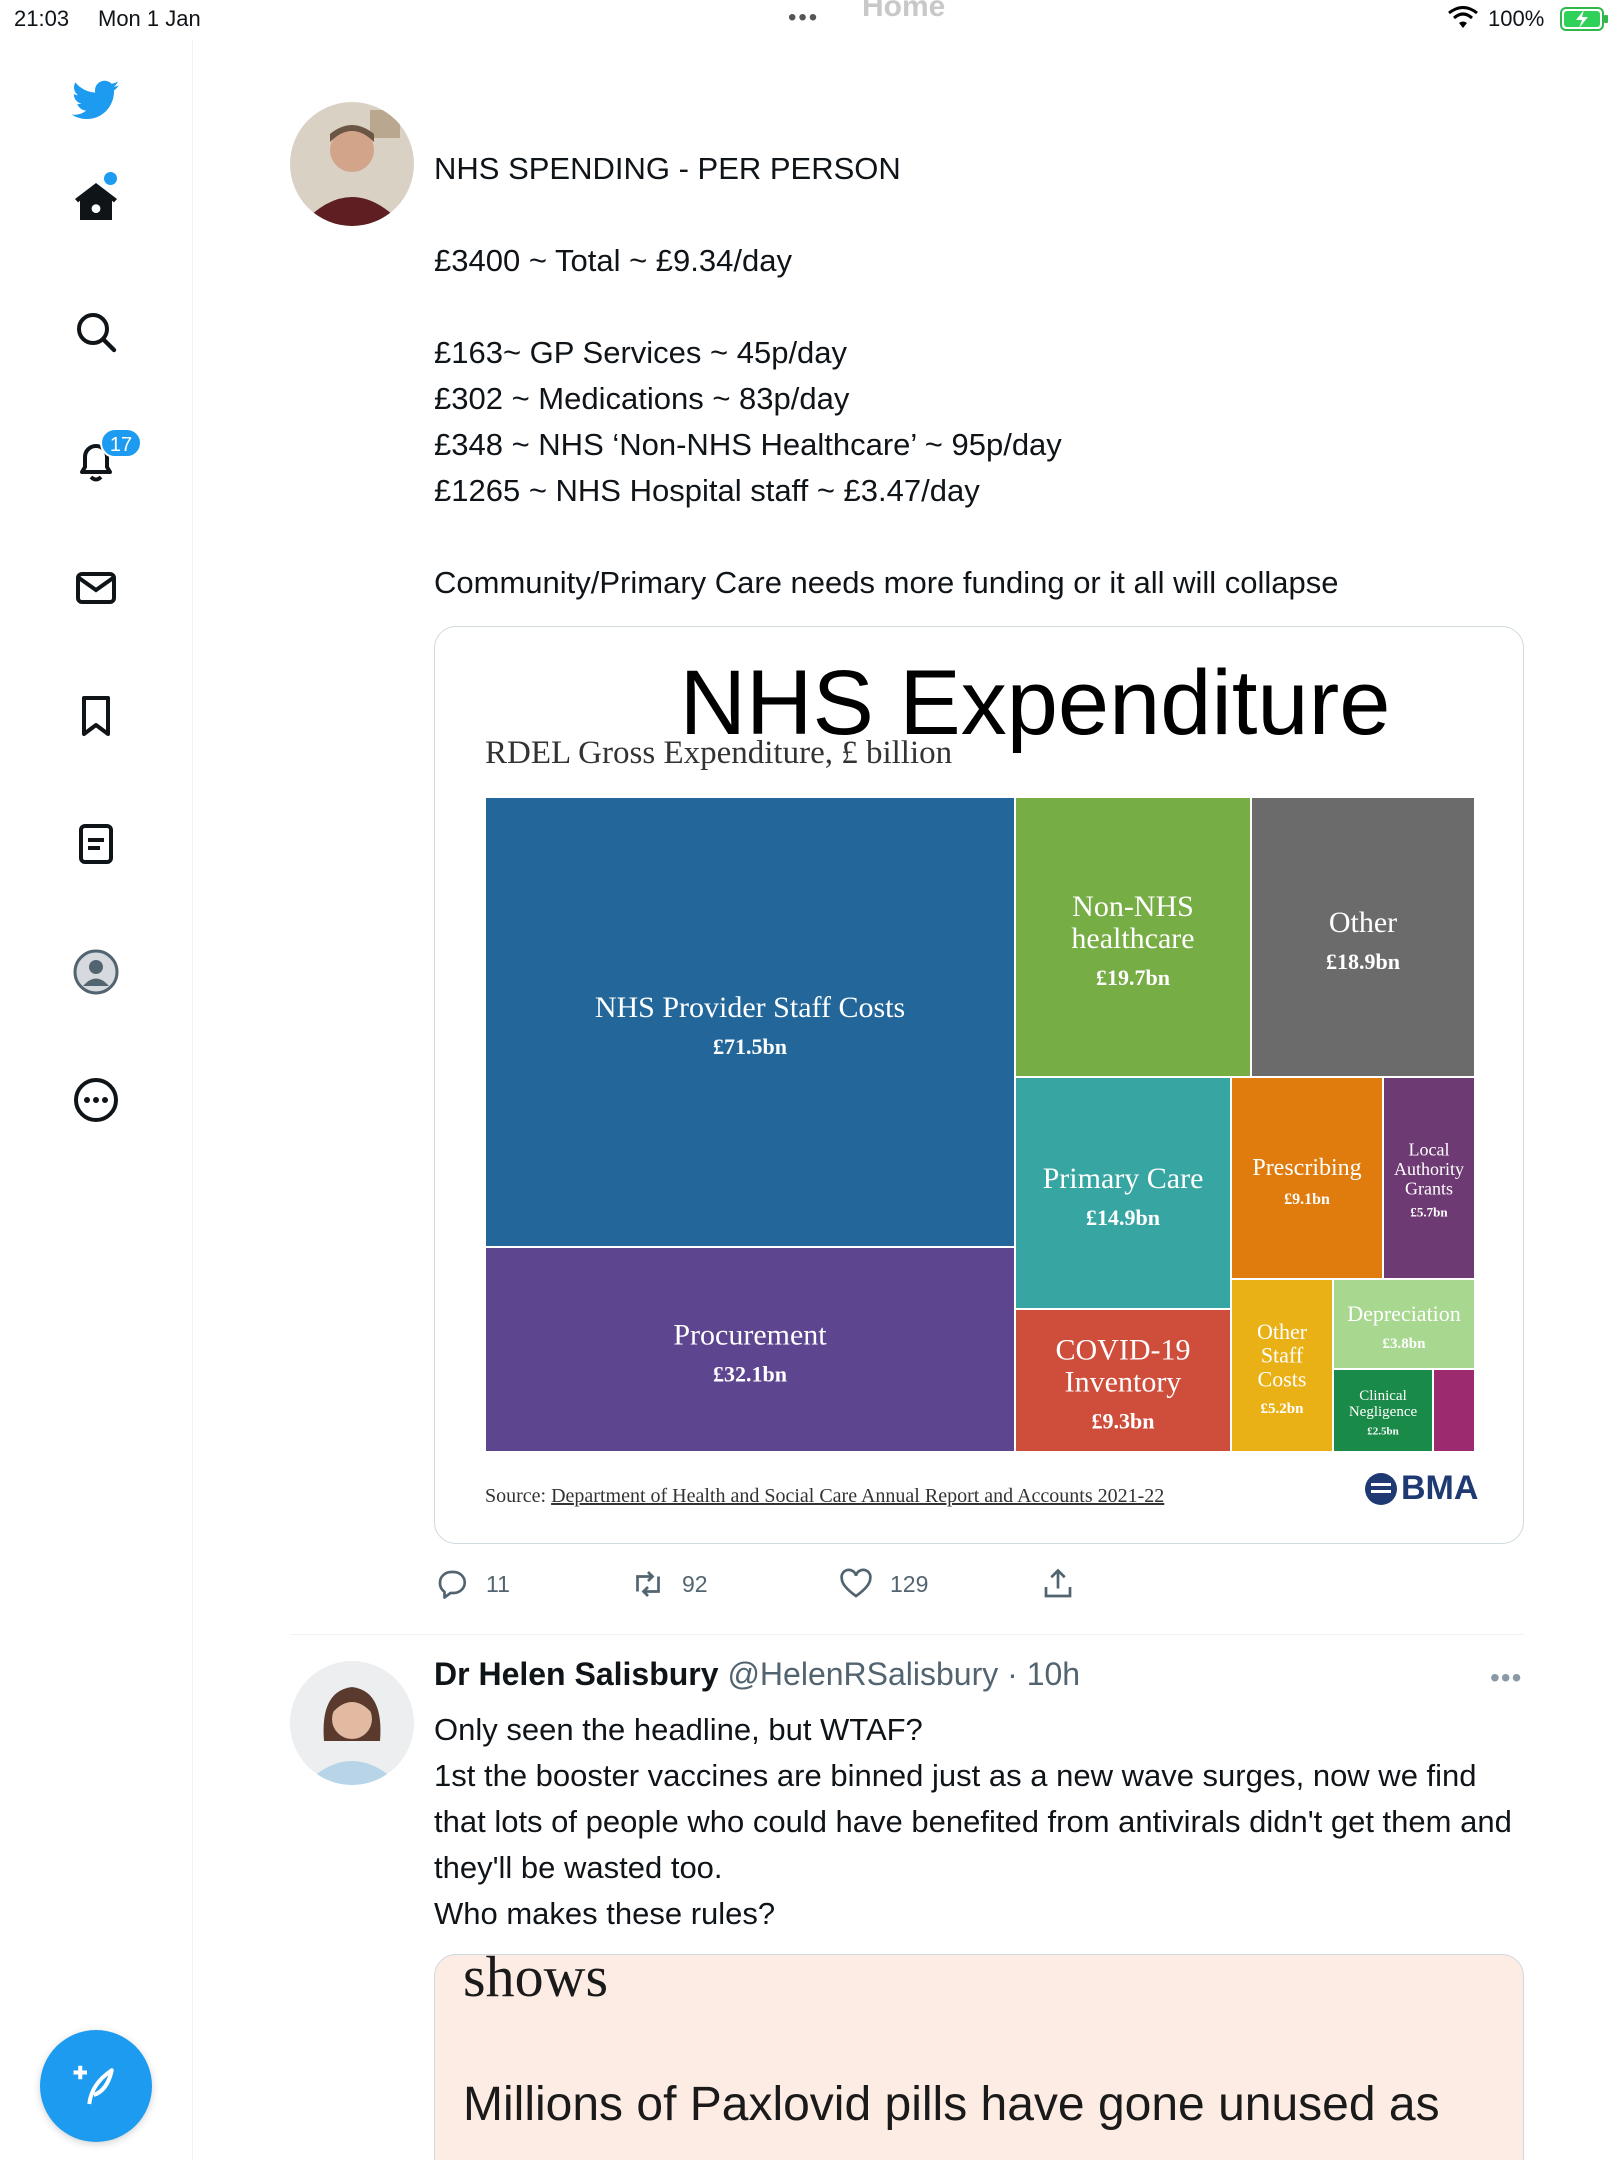 The width and height of the screenshot is (1620, 2160). What do you see at coordinates (1282, 1355) in the screenshot?
I see `treemap-label: Staff` at bounding box center [1282, 1355].